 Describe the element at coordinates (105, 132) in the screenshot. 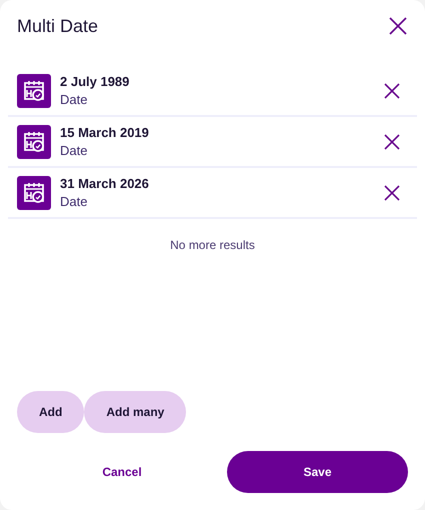

I see `date-value: 15 March 2019` at that location.